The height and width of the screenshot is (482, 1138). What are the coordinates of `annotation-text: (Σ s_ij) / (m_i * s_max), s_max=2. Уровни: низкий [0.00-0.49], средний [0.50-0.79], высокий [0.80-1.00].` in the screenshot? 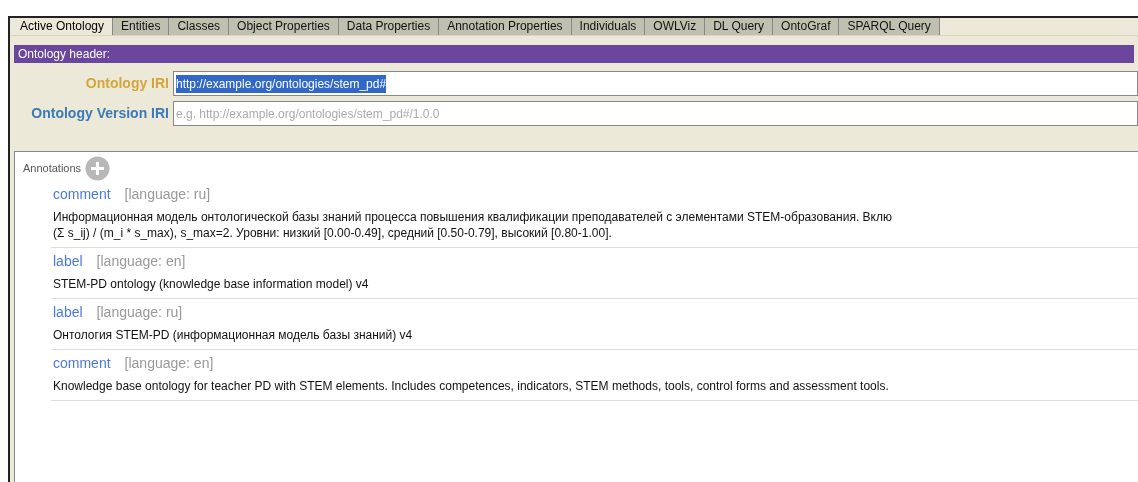 It's located at (333, 233).